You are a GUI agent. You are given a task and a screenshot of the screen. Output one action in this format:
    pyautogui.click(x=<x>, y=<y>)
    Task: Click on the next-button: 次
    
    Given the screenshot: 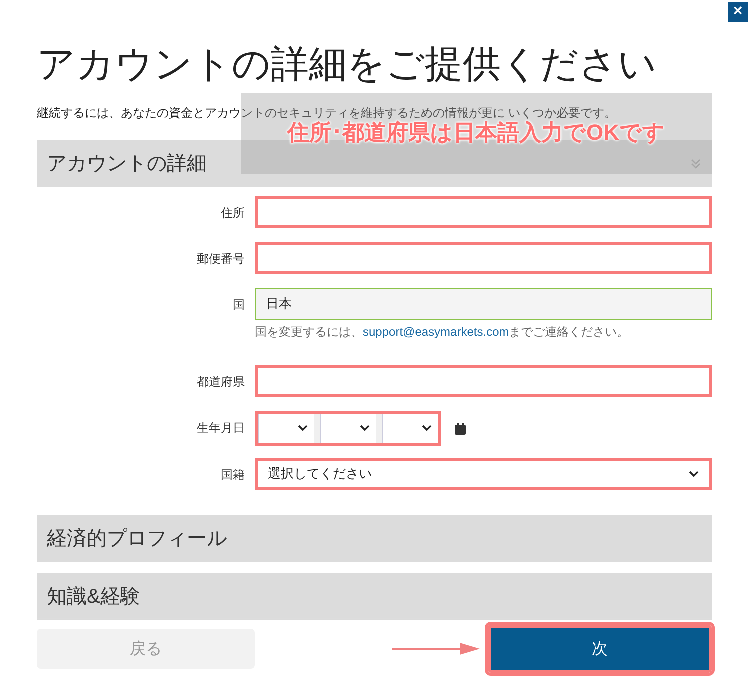 What is the action you would take?
    pyautogui.click(x=600, y=649)
    